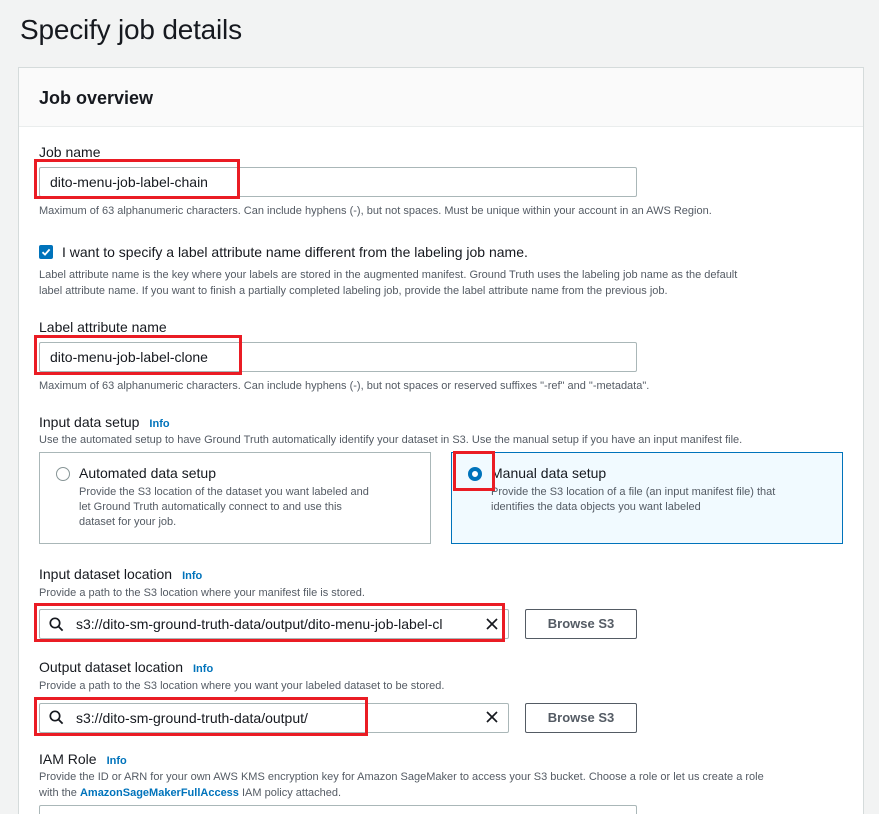  I want to click on iam-role-description-prefix: with the, so click(59, 793).